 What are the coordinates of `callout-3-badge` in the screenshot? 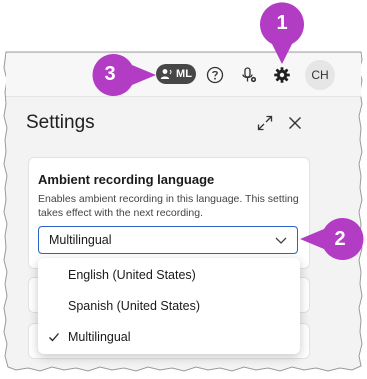 It's located at (124, 75).